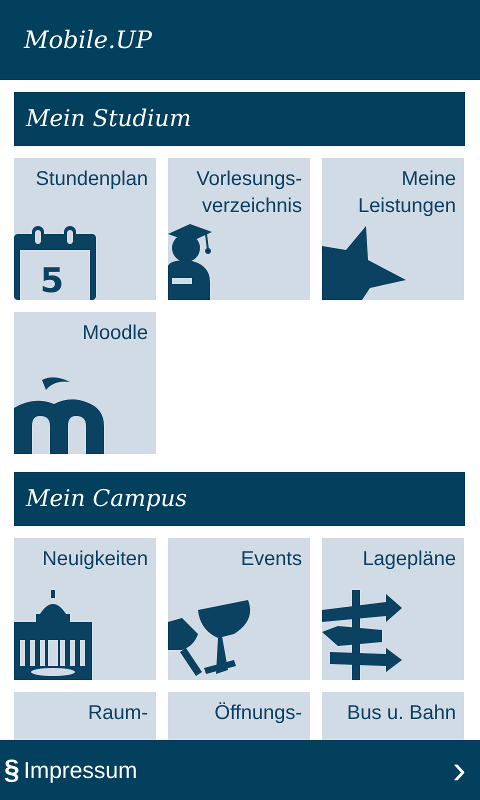 This screenshot has width=480, height=800. What do you see at coordinates (240, 770) in the screenshot?
I see `footer-bar: §Impressum ›` at bounding box center [240, 770].